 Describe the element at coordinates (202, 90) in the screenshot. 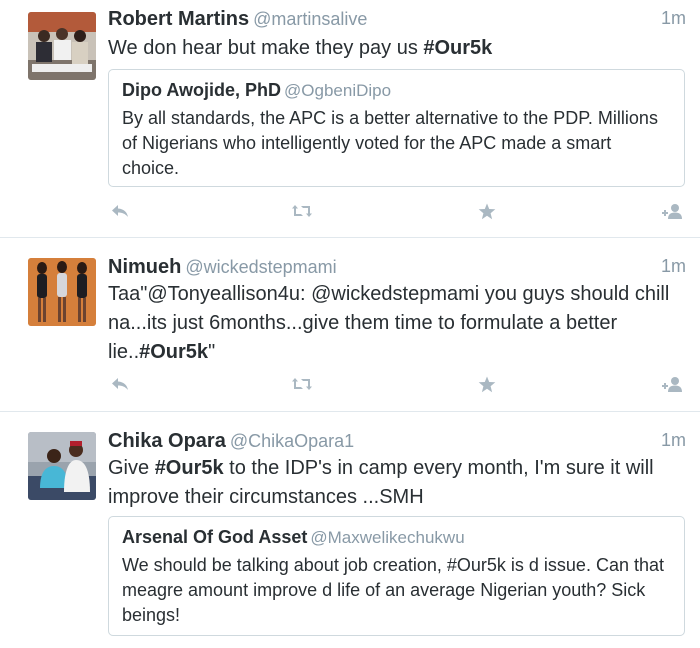

I see `quoted-author-name: Dipo Awojide, PhD` at that location.